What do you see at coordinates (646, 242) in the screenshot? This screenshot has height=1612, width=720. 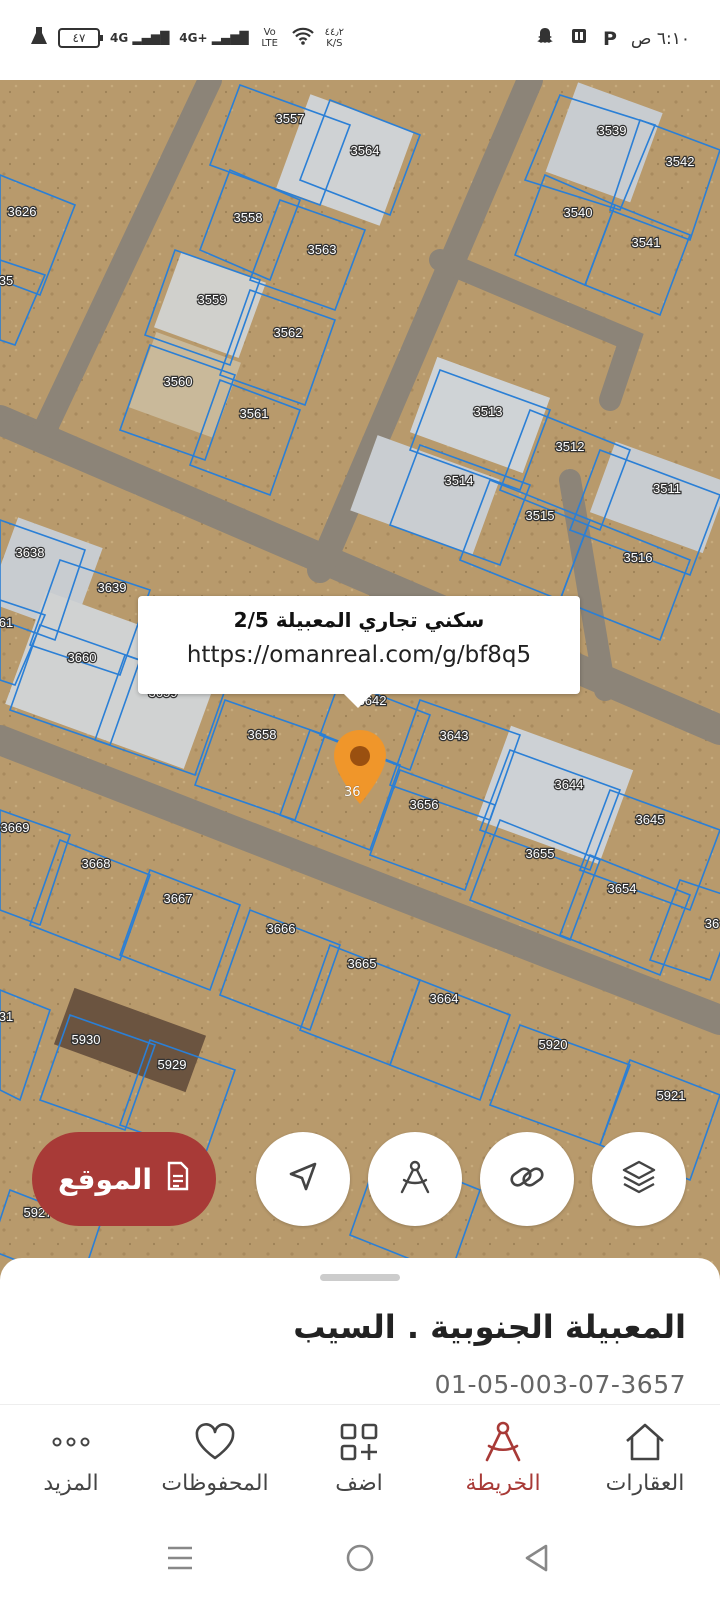 I see `plot-label: 3541` at bounding box center [646, 242].